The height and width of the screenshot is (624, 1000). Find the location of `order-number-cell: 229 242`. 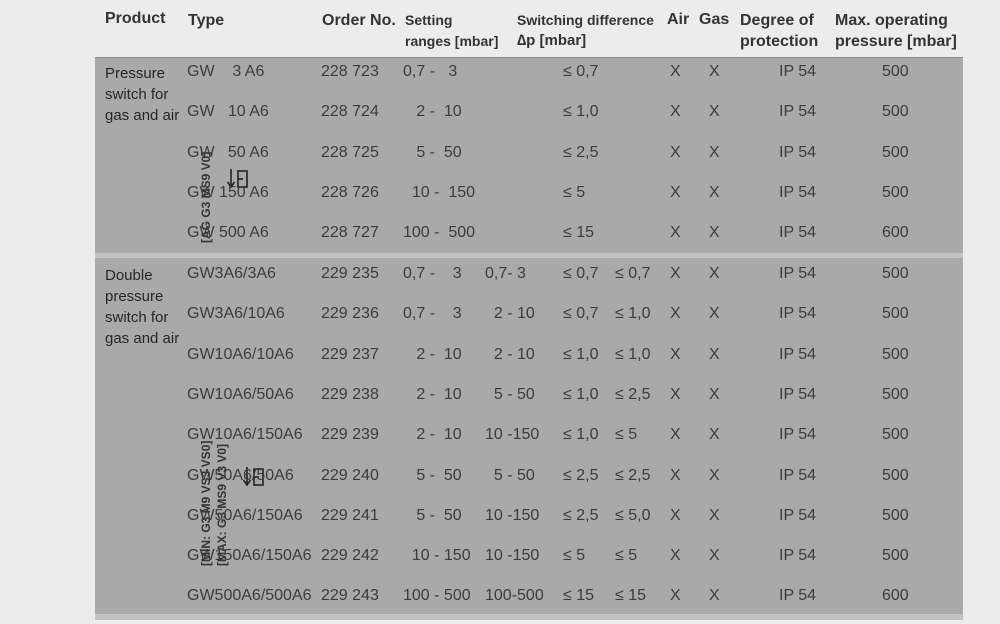

order-number-cell: 229 242 is located at coordinates (350, 556).